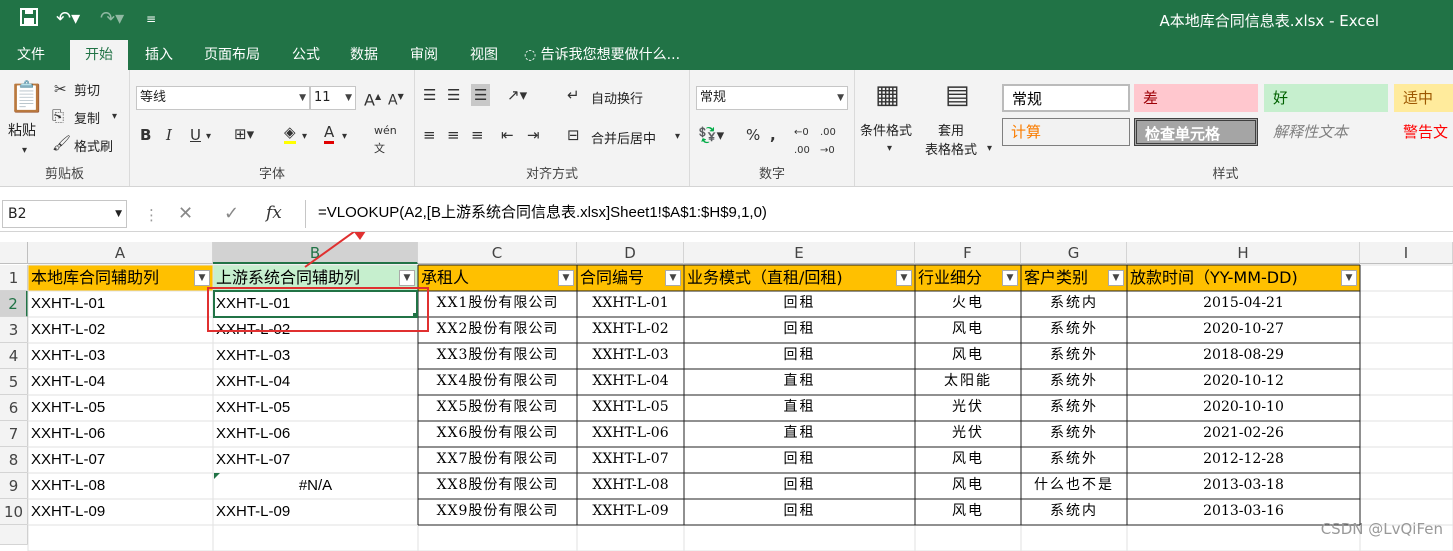 The image size is (1453, 551). Describe the element at coordinates (223, 98) in the screenshot. I see `font-name-select: 等线 ▼` at that location.